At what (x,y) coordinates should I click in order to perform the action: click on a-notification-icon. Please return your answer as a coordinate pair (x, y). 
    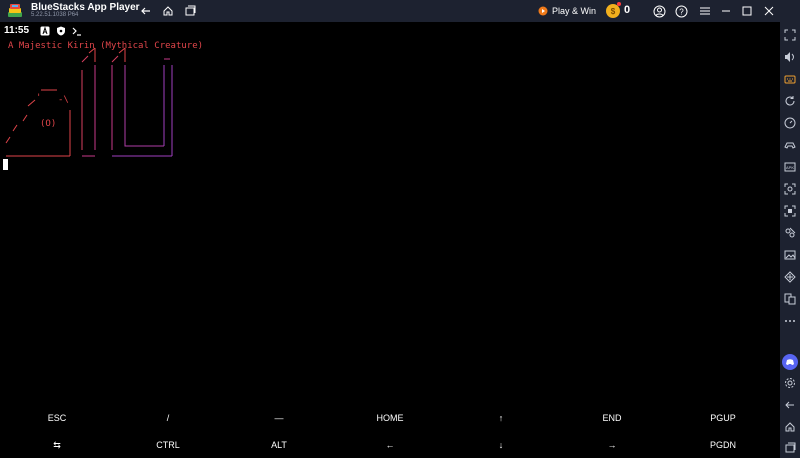
    Looking at the image, I should click on (45, 31).